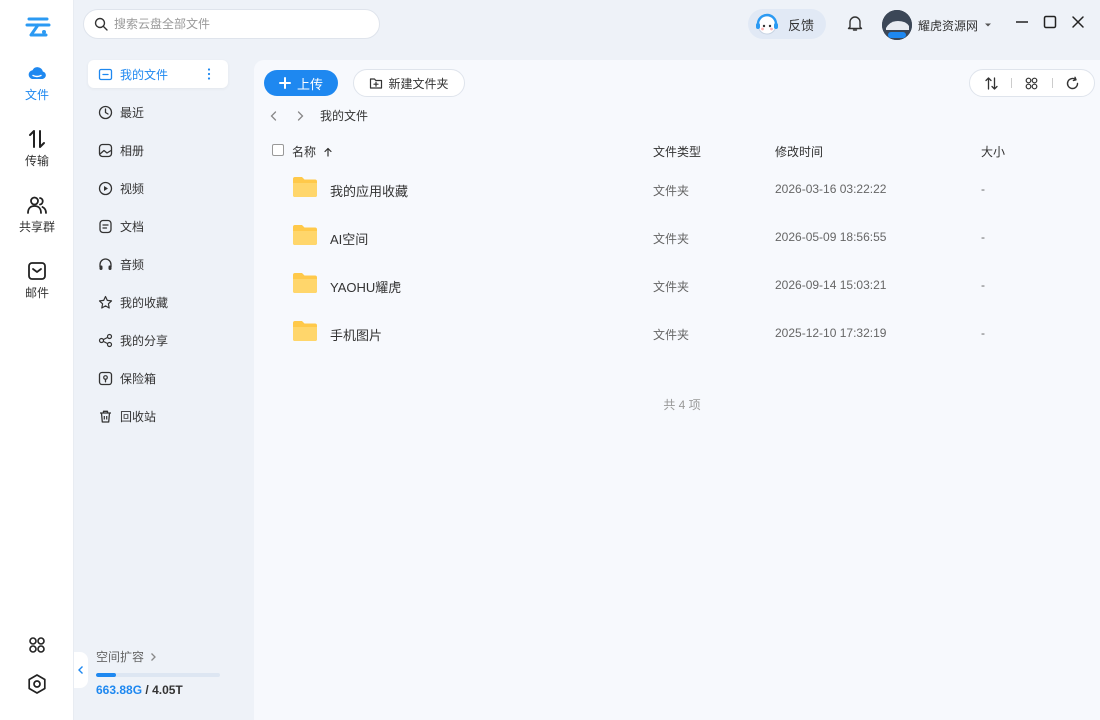 The height and width of the screenshot is (720, 1100). Describe the element at coordinates (1031, 83) in the screenshot. I see `grid-view-icon` at that location.